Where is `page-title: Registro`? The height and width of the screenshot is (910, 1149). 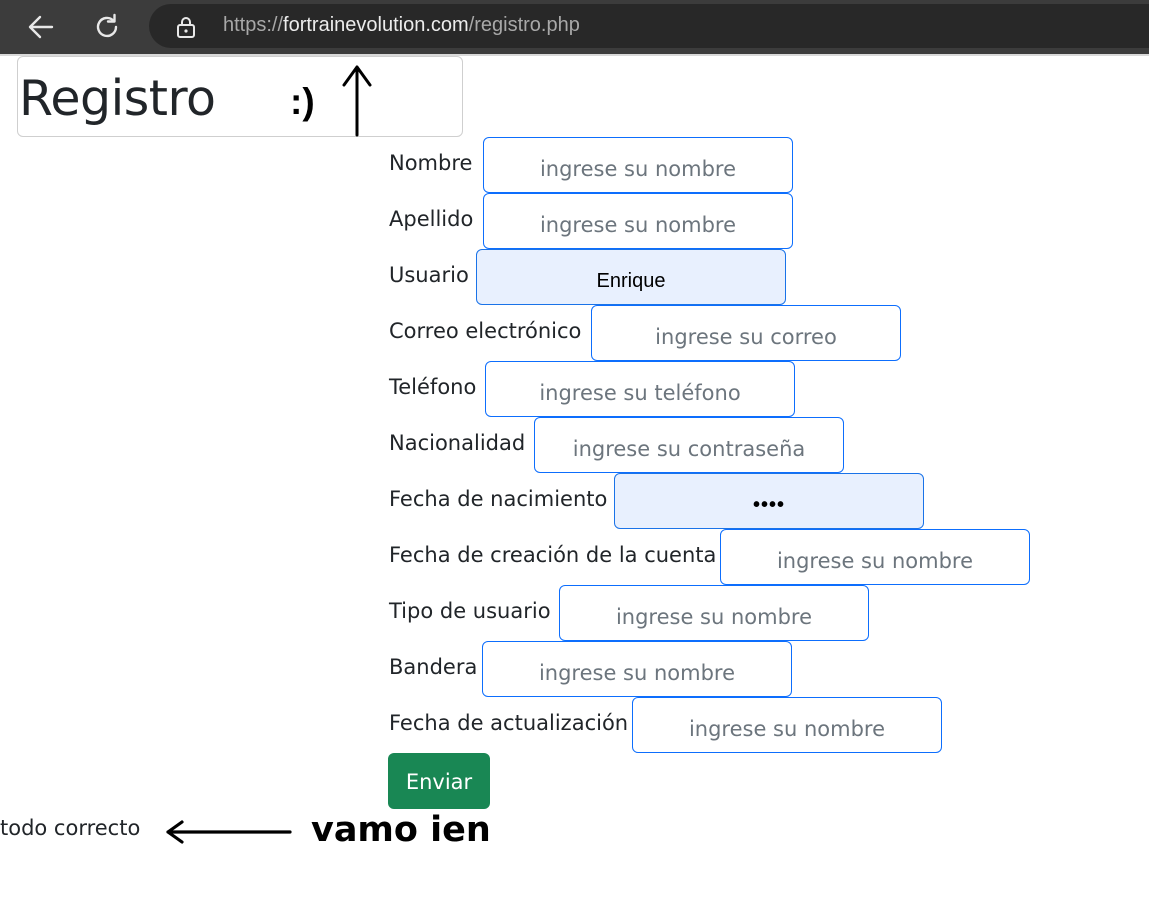
page-title: Registro is located at coordinates (117, 98).